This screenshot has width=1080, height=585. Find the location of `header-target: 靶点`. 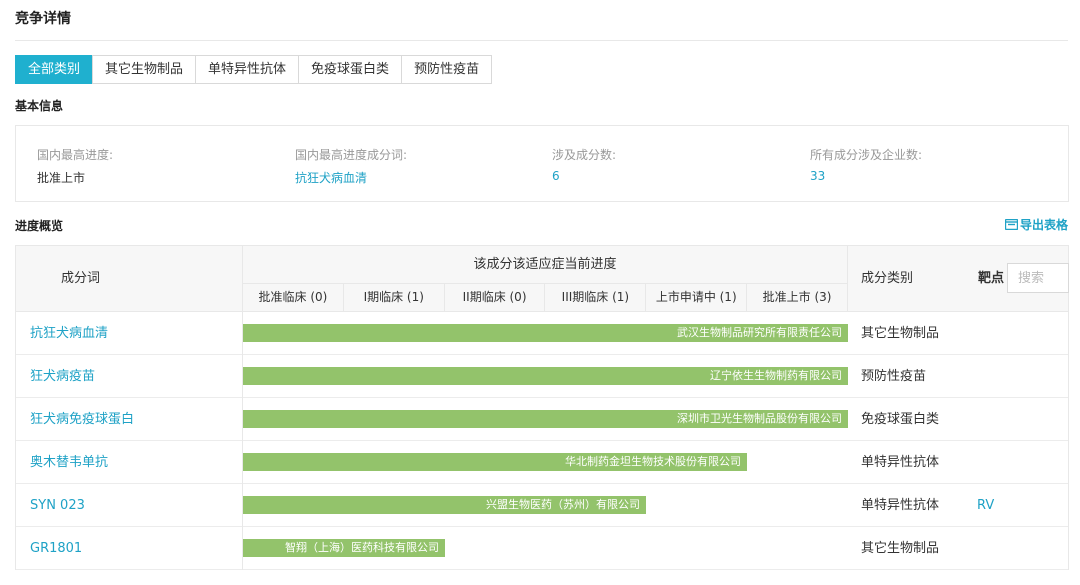

header-target: 靶点 is located at coordinates (991, 278).